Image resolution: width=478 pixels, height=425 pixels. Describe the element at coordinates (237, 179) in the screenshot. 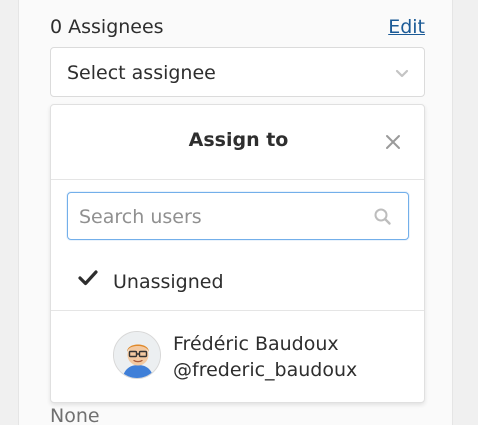

I see `dropdown-header-divider` at that location.